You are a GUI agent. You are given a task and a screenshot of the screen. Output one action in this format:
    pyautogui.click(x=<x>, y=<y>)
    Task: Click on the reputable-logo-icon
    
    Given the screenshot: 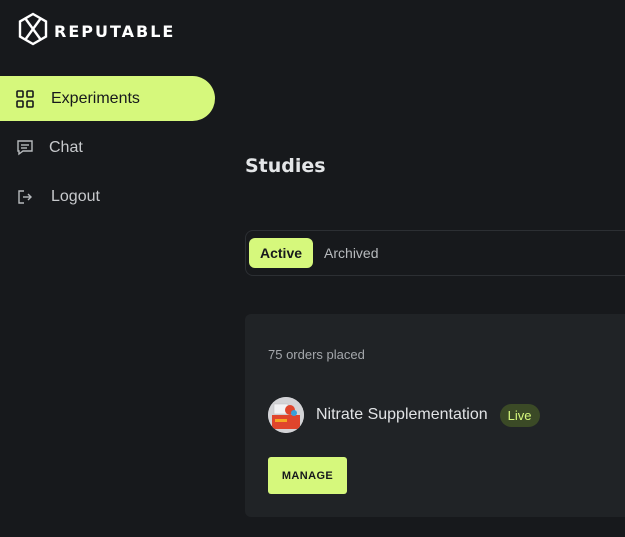 What is the action you would take?
    pyautogui.click(x=33, y=31)
    